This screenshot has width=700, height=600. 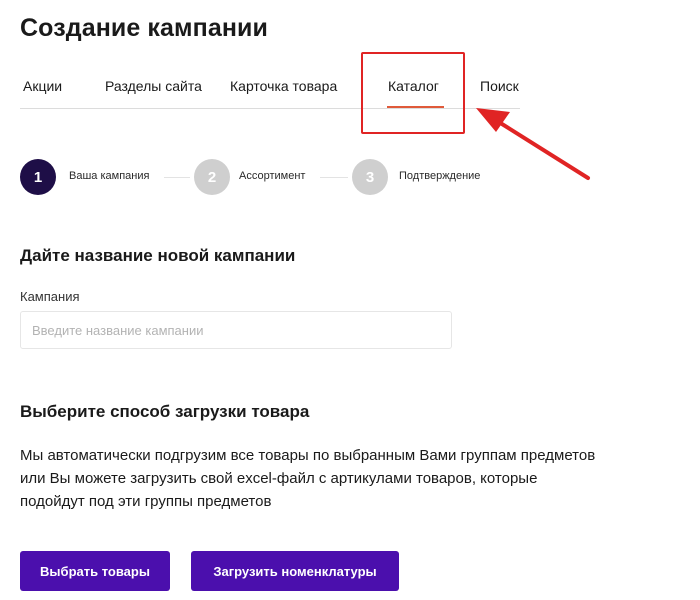 What do you see at coordinates (499, 86) in the screenshot?
I see `tab-search: Поиск` at bounding box center [499, 86].